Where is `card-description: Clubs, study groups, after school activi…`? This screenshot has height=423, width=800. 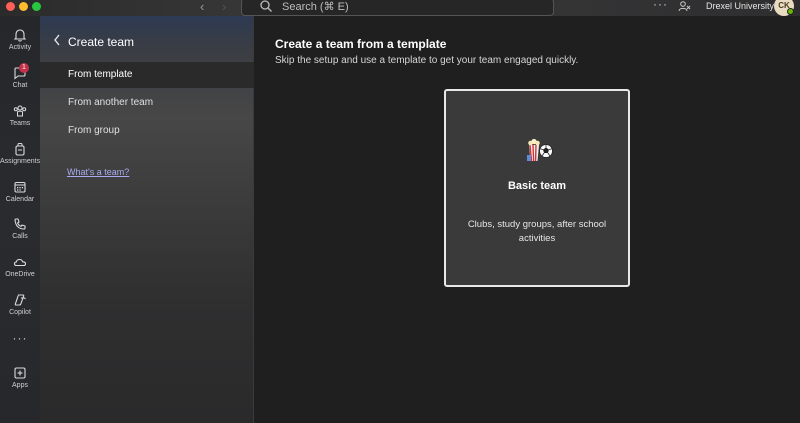
card-description: Clubs, study groups, after school activi… is located at coordinates (537, 231).